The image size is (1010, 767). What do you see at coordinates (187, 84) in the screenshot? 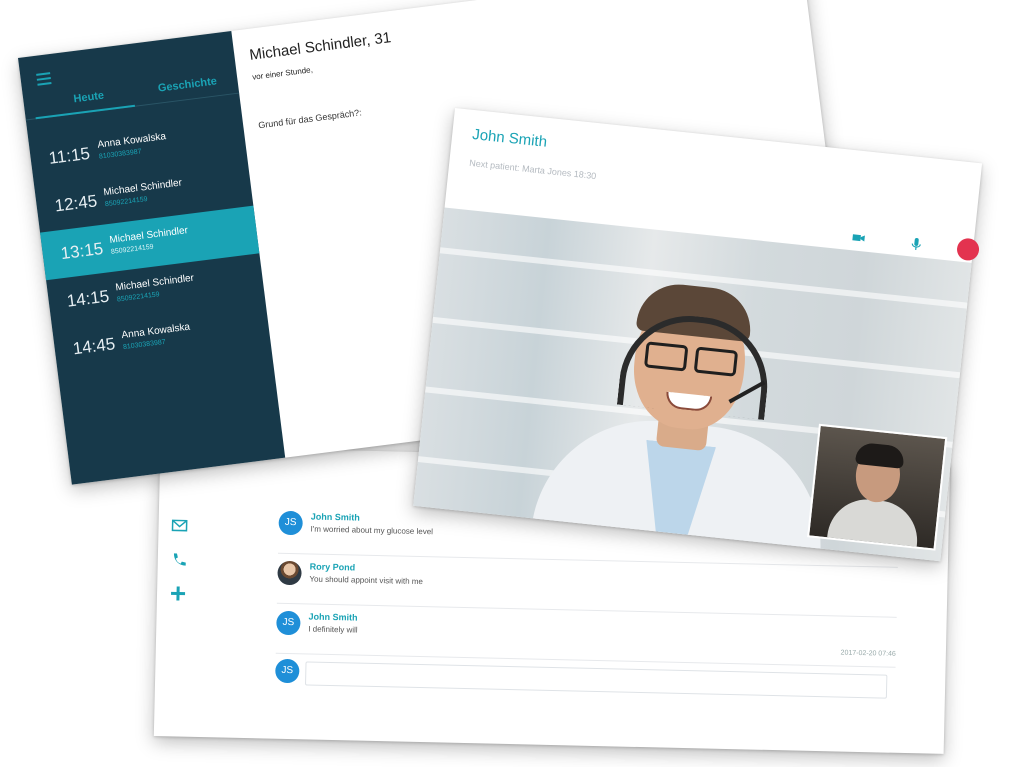
I see `tab-geschichte: Geschichte` at bounding box center [187, 84].